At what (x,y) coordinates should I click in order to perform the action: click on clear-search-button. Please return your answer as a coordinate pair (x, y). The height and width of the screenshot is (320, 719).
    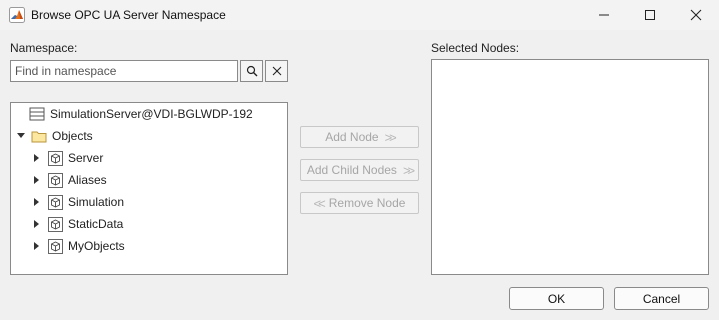
    Looking at the image, I should click on (276, 71).